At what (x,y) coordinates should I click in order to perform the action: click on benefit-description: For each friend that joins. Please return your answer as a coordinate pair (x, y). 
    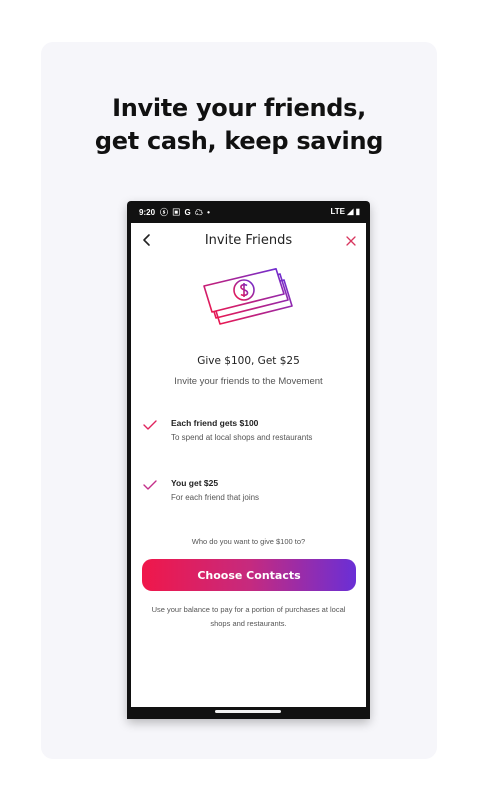
    Looking at the image, I should click on (215, 497).